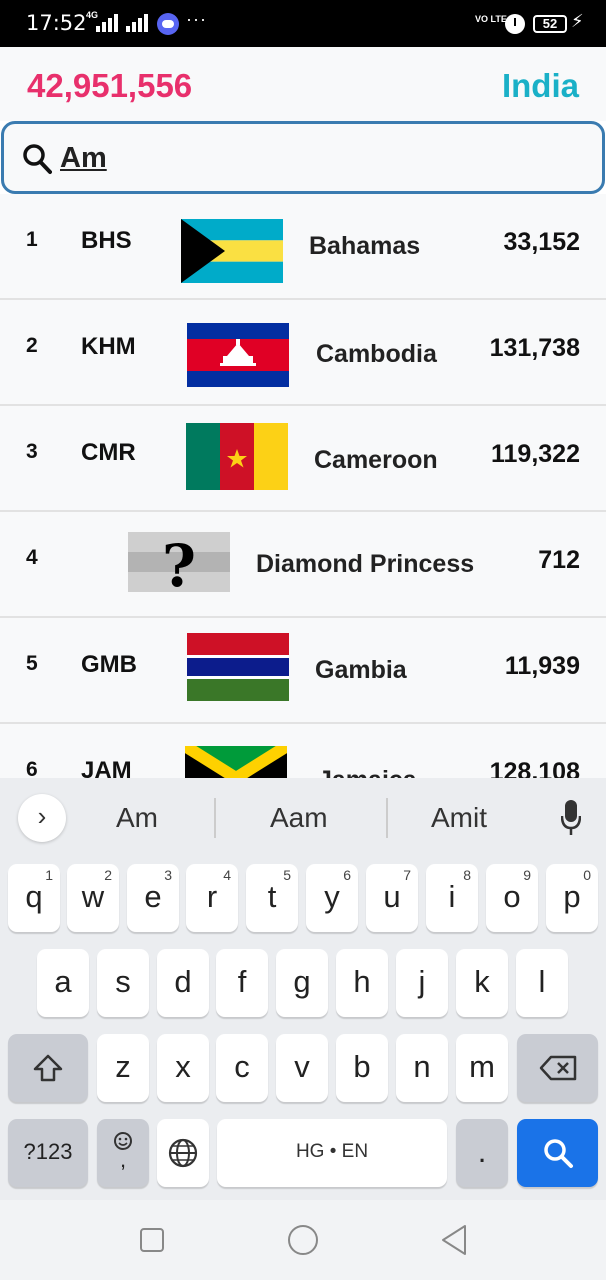  I want to click on key-k: k, so click(482, 983).